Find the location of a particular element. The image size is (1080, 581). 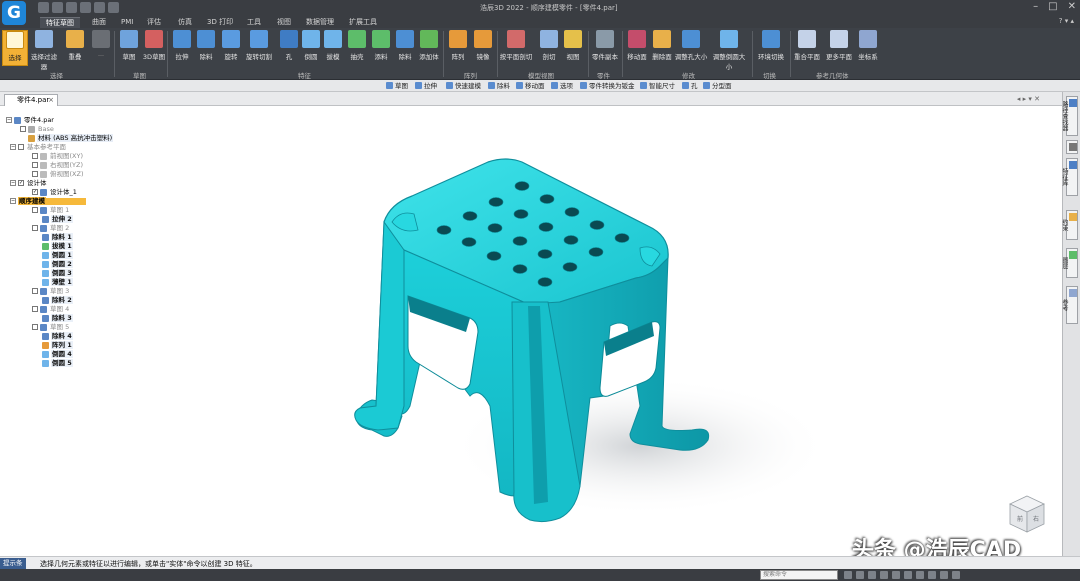

command-search-input: 搜索命令 is located at coordinates (799, 575).